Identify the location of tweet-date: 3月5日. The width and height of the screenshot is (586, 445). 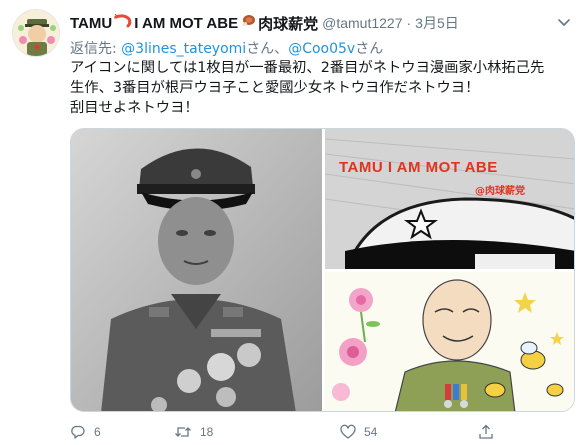
(437, 23).